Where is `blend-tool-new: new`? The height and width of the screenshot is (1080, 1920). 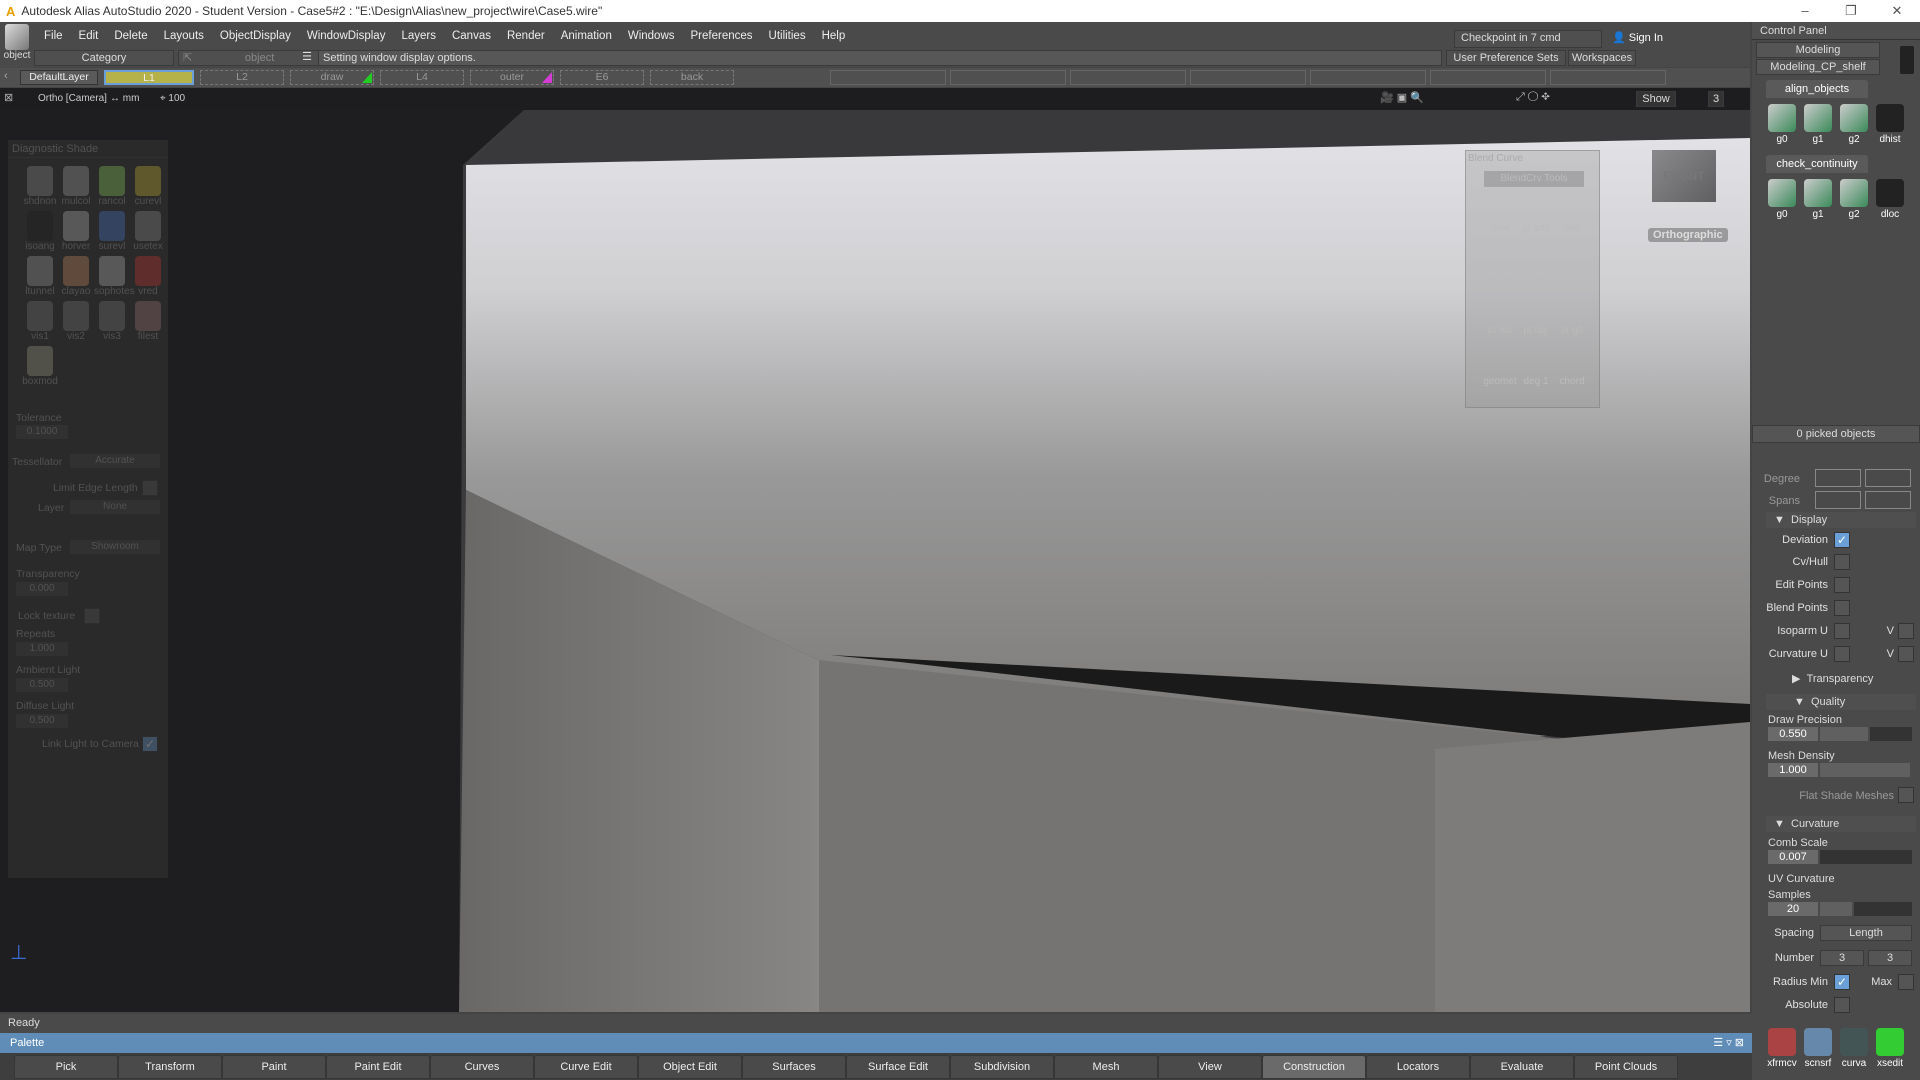
blend-tool-new: new is located at coordinates (1500, 215).